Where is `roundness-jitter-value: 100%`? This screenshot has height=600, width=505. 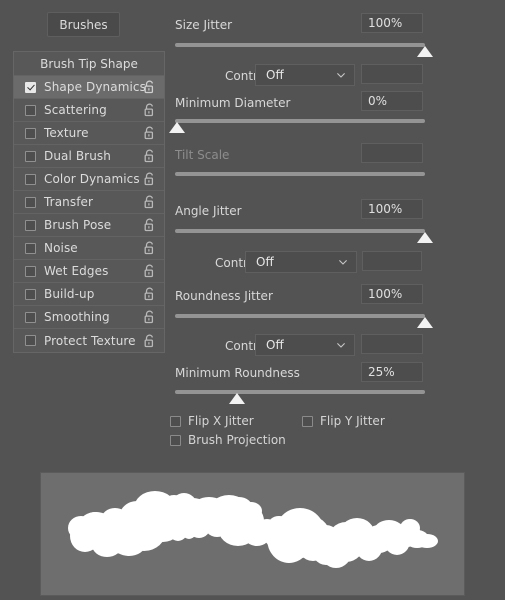 roundness-jitter-value: 100% is located at coordinates (392, 294).